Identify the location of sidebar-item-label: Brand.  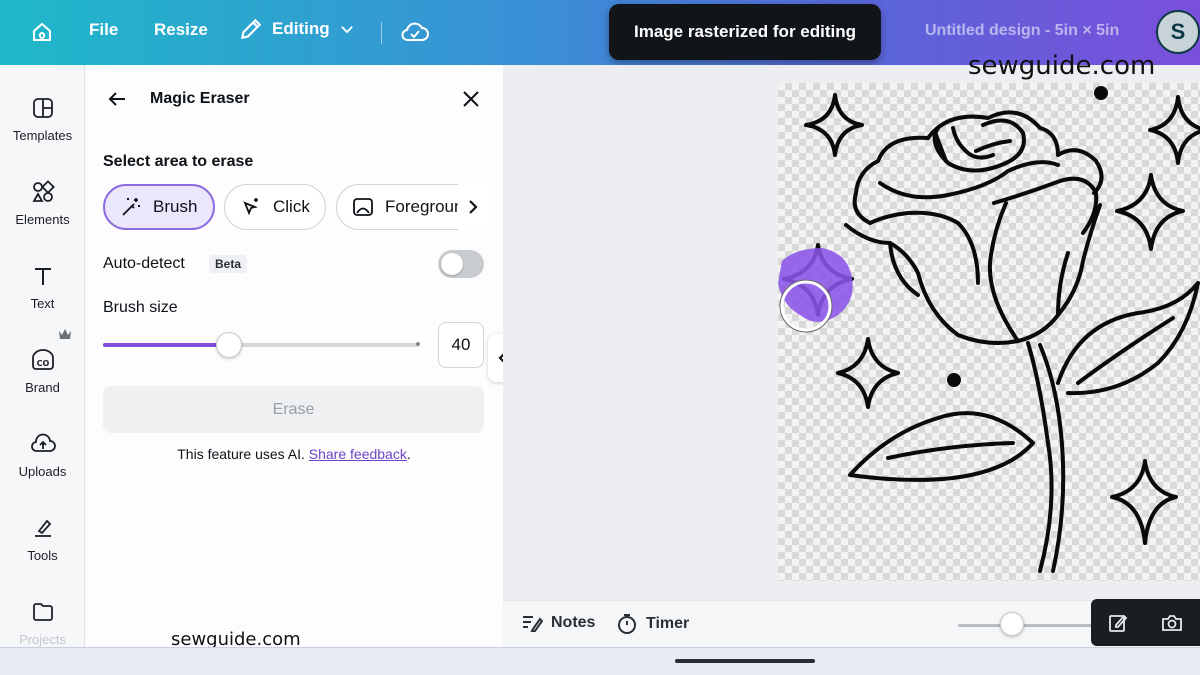
(42, 387).